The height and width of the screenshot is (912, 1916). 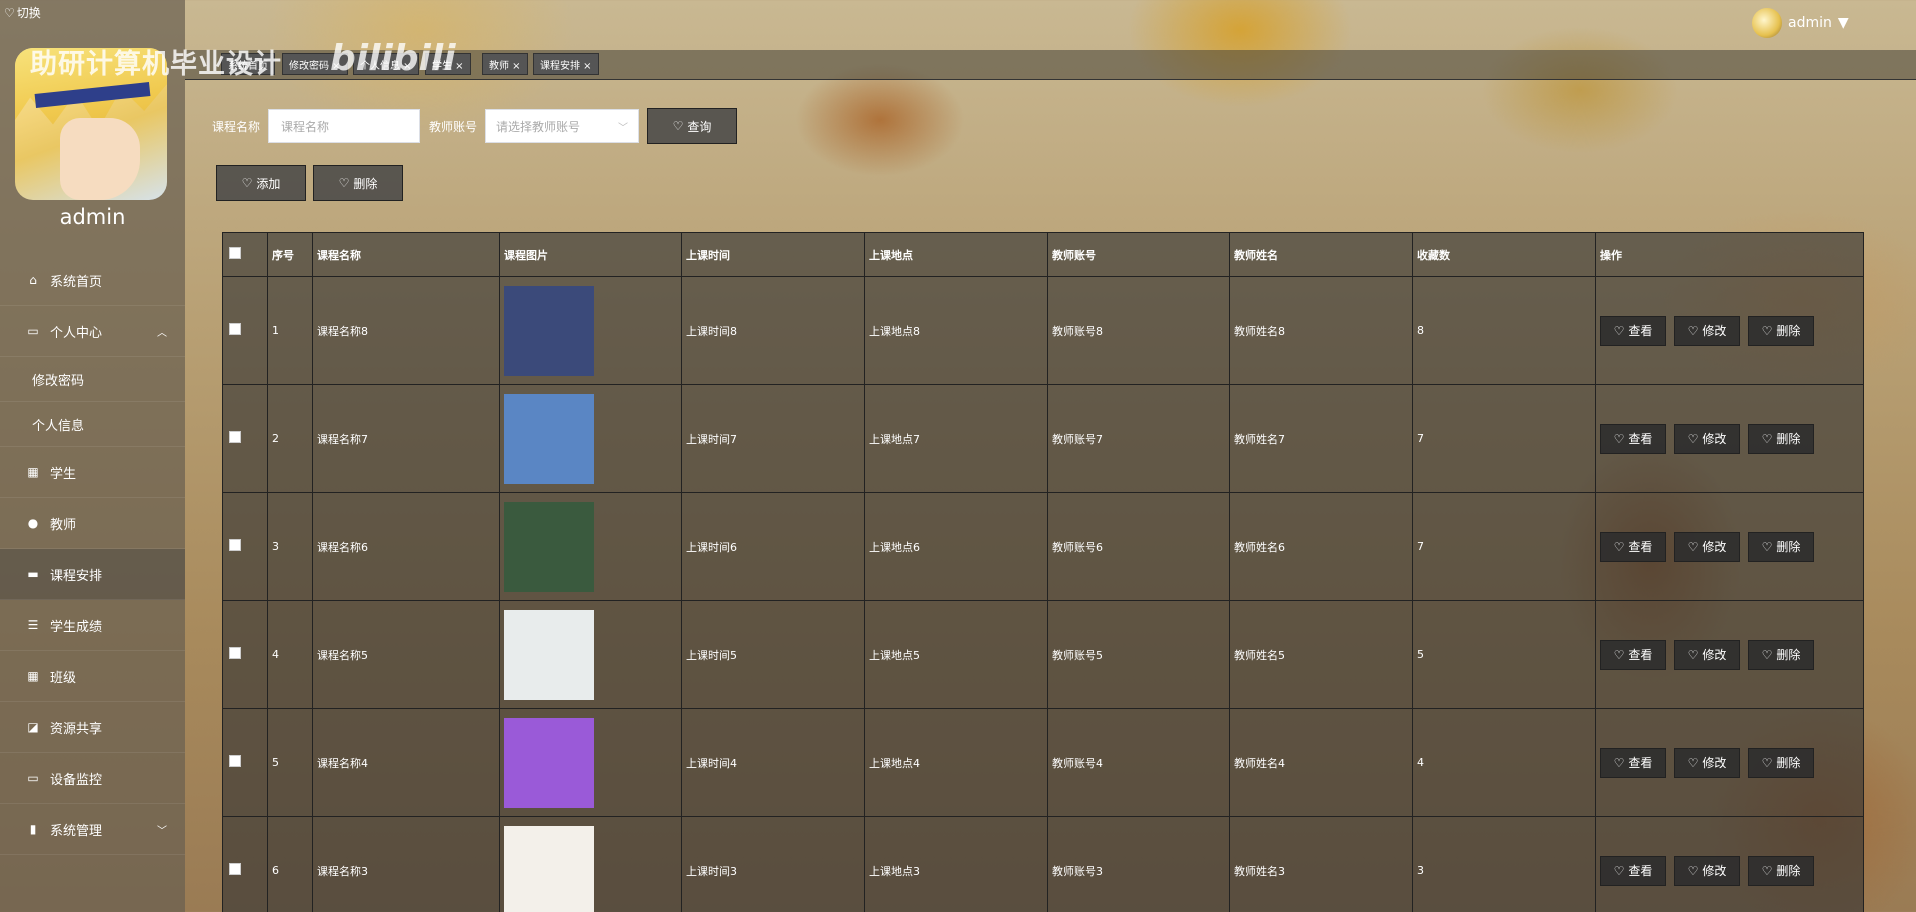 I want to click on course-name-label: 课程名称, so click(x=236, y=126).